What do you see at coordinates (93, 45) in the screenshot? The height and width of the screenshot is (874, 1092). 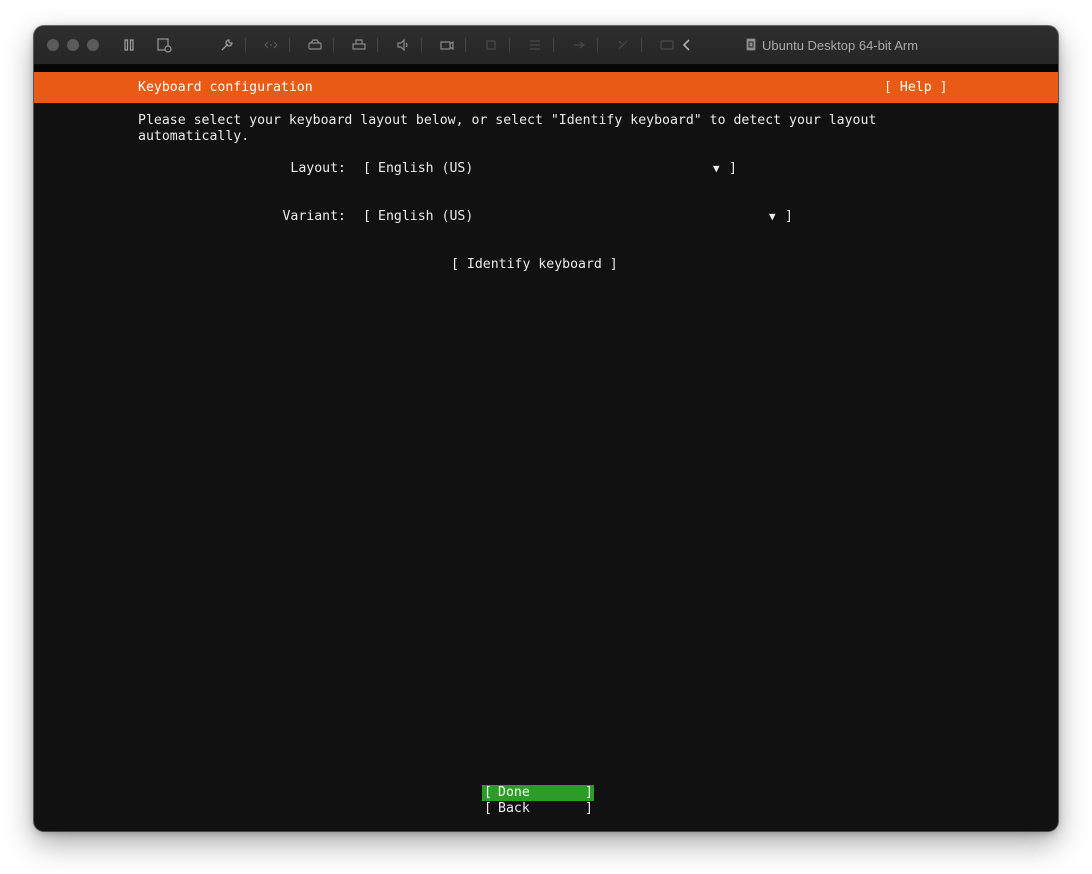 I see `zoom-window-button` at bounding box center [93, 45].